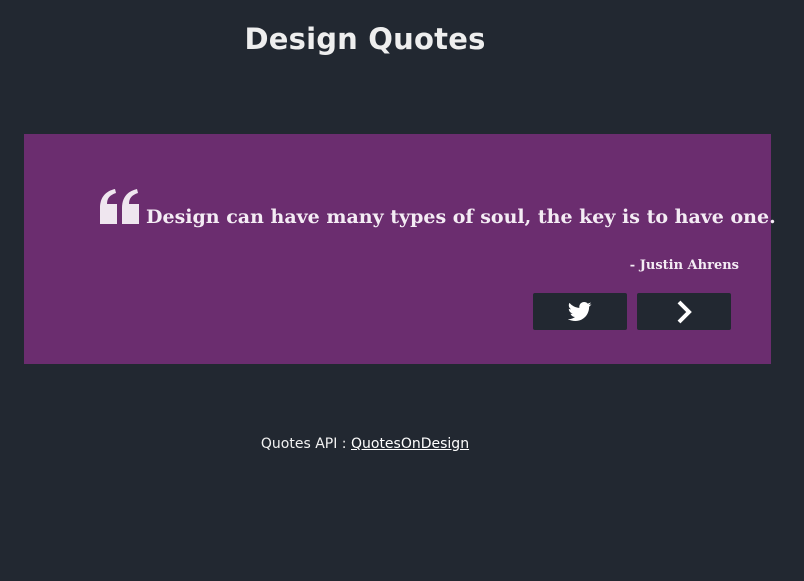 The height and width of the screenshot is (581, 804). I want to click on footer: Quotes API : QuotesOnDesign, so click(365, 444).